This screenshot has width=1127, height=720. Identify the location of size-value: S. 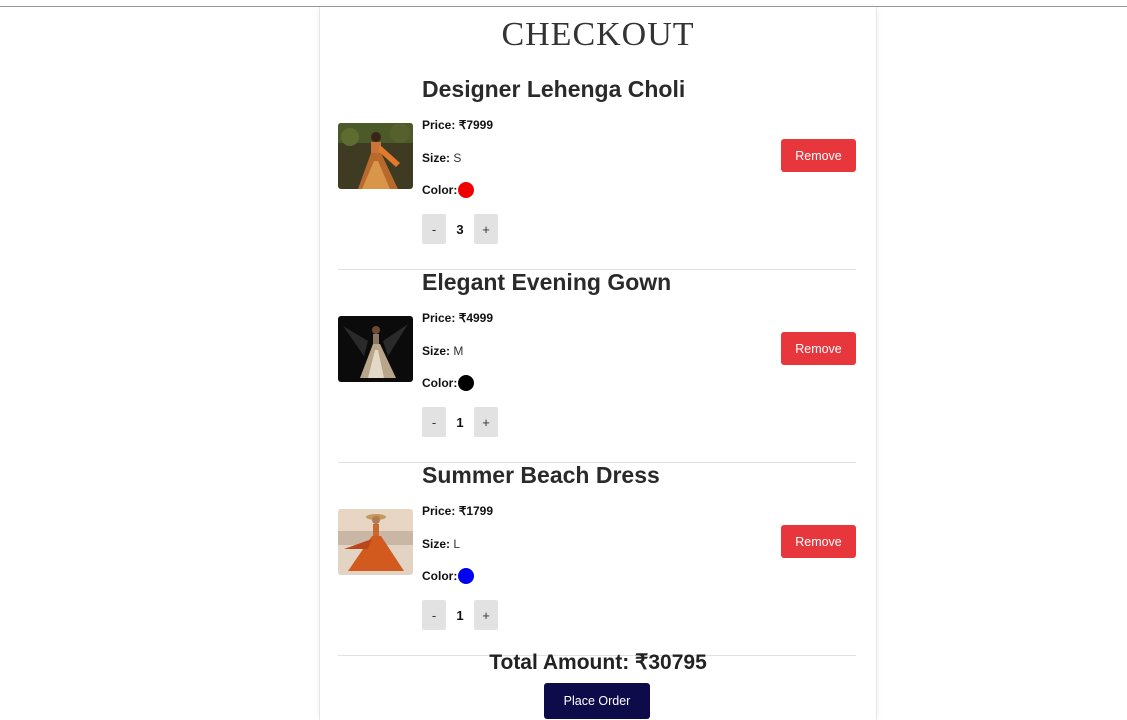
(457, 158).